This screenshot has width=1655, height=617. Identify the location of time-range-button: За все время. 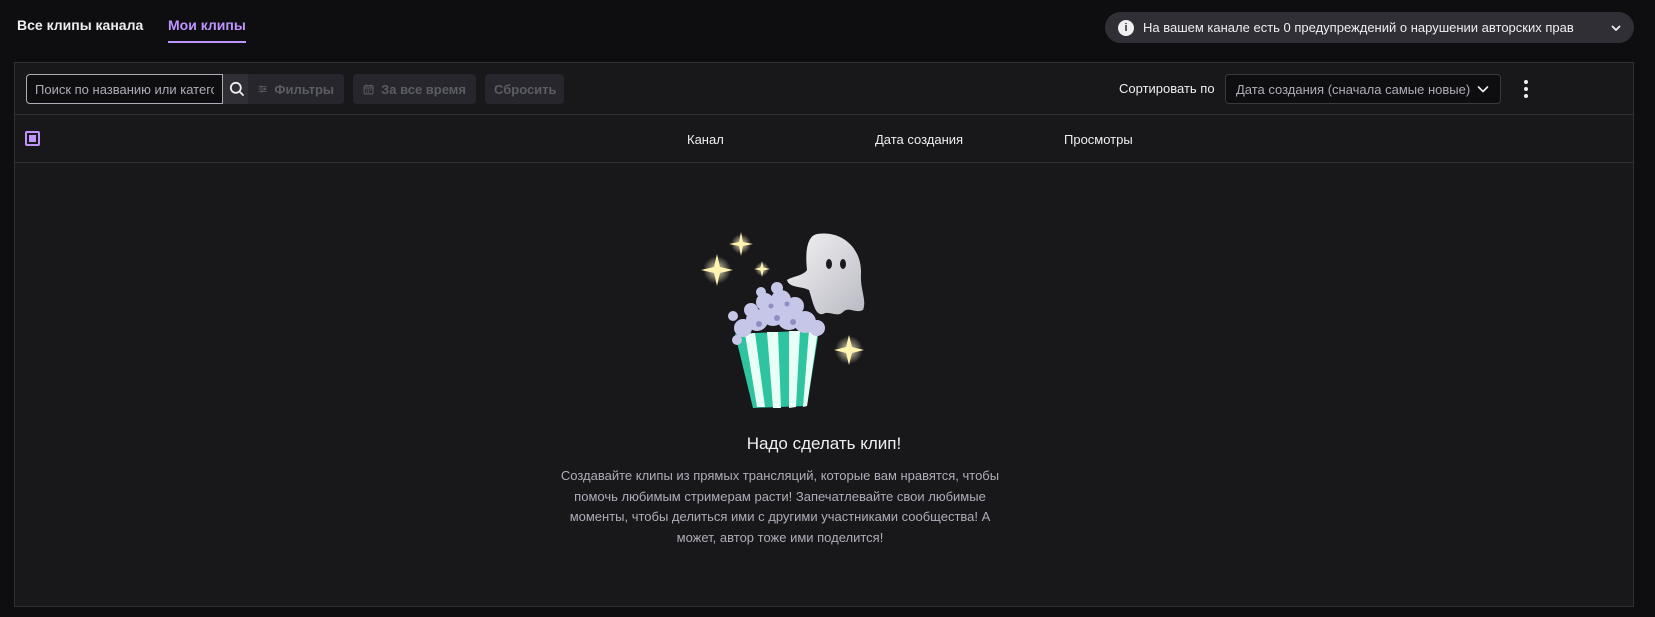
(414, 89).